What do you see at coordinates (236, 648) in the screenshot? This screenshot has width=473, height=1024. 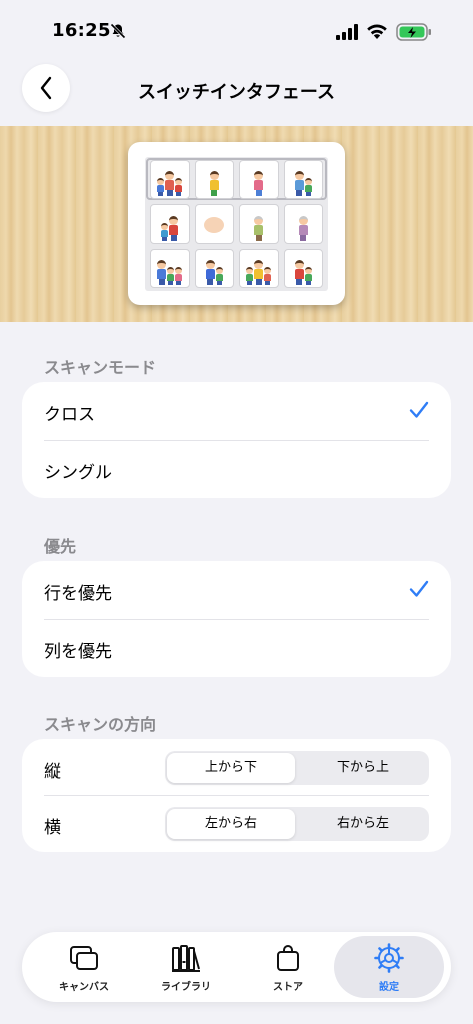 I see `priority-option-column: 列を優先` at bounding box center [236, 648].